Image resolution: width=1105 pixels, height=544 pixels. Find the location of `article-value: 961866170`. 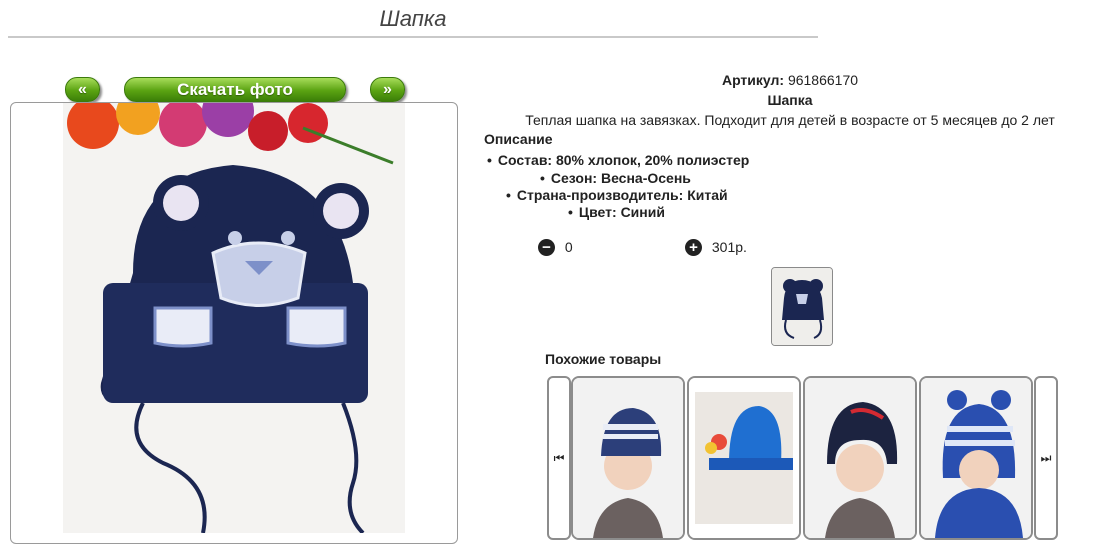

article-value: 961866170 is located at coordinates (823, 80).